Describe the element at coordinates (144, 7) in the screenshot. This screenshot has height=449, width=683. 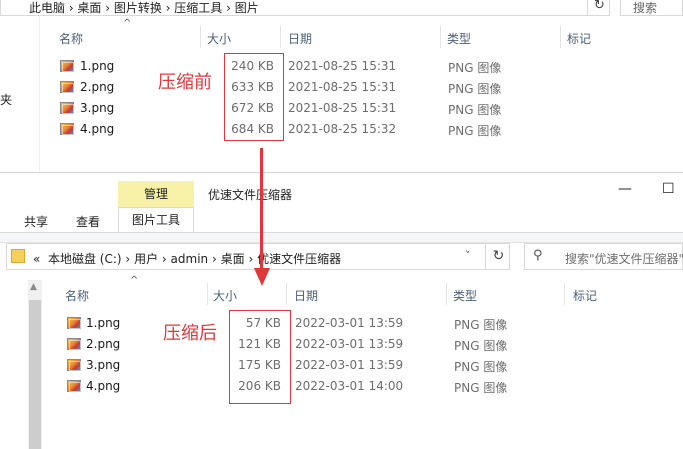
I see `top-breadcrumb: 此电脑 › 桌面 › 图片转换 › 压缩工具 › 图片` at that location.